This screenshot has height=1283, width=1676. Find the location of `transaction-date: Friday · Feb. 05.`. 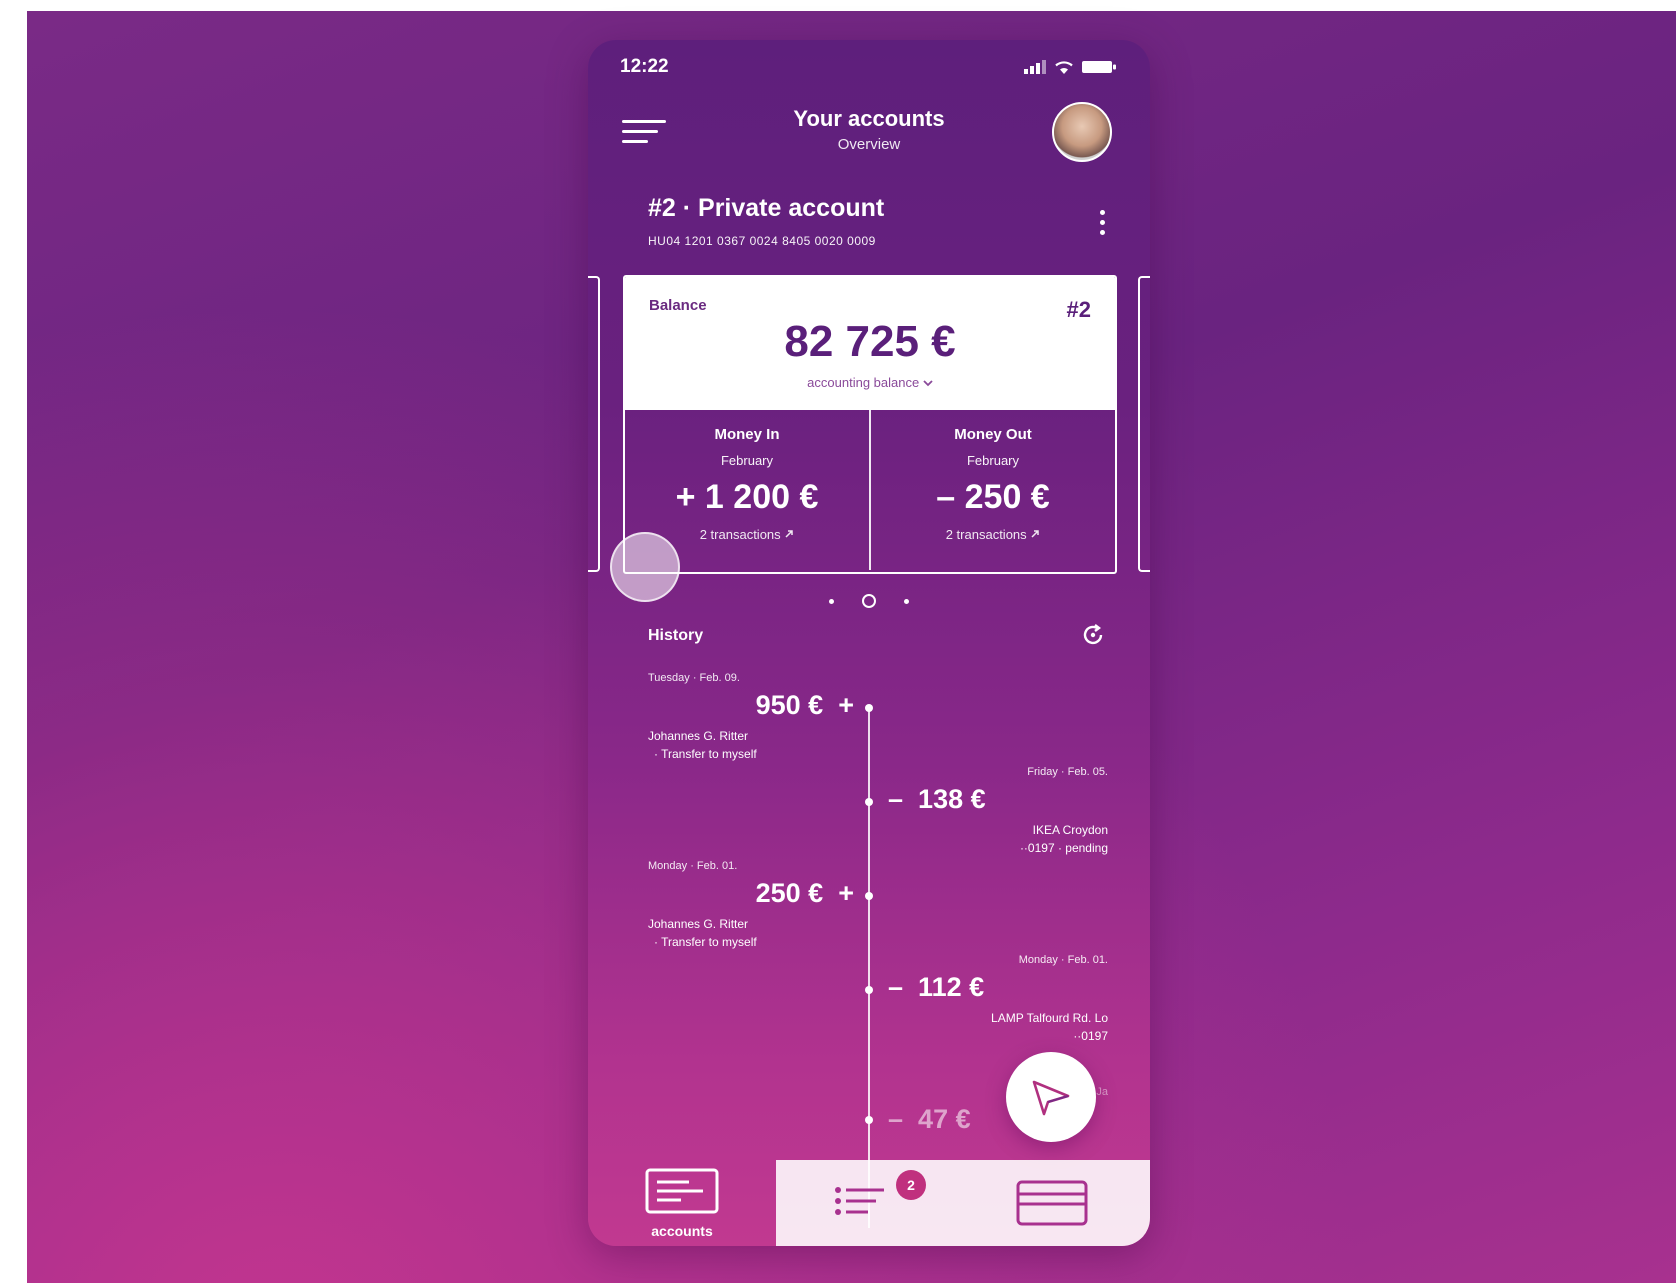

transaction-date: Friday · Feb. 05. is located at coordinates (1067, 772).